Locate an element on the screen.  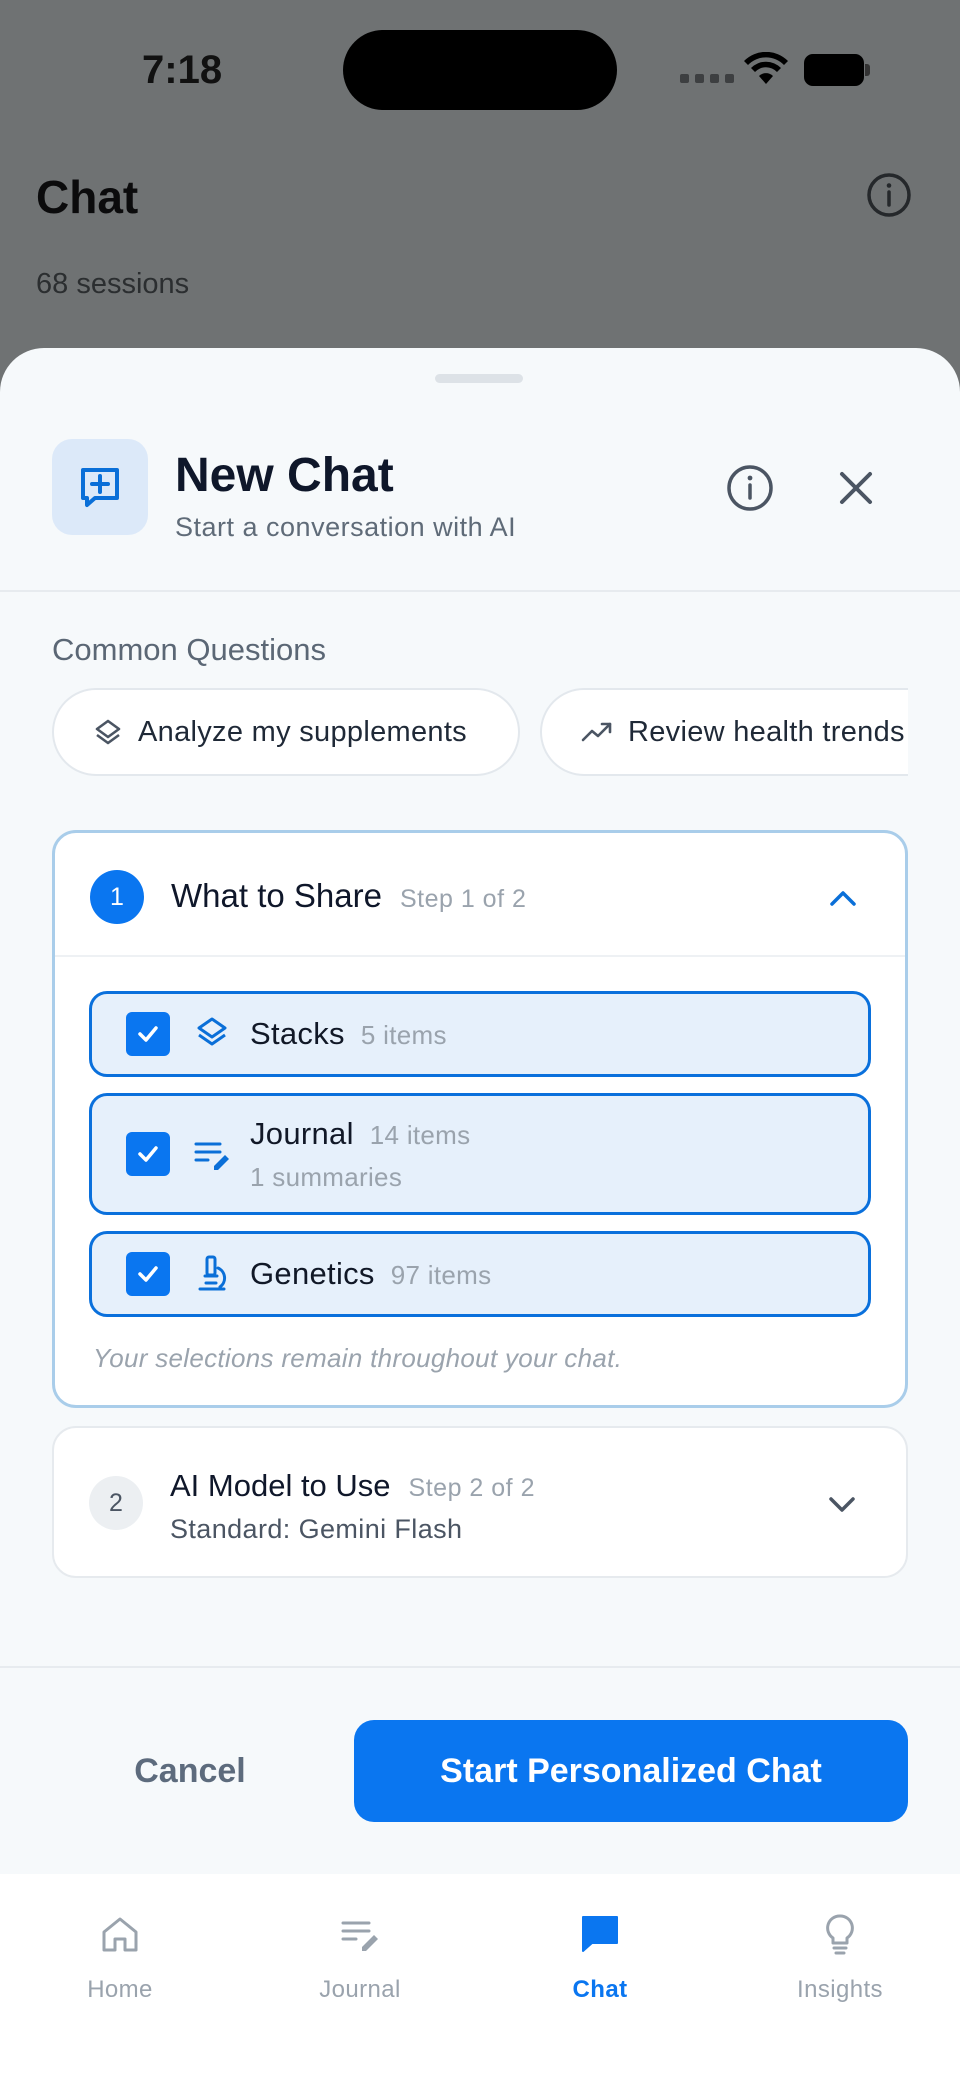
chat-plus-icon is located at coordinates (100, 487).